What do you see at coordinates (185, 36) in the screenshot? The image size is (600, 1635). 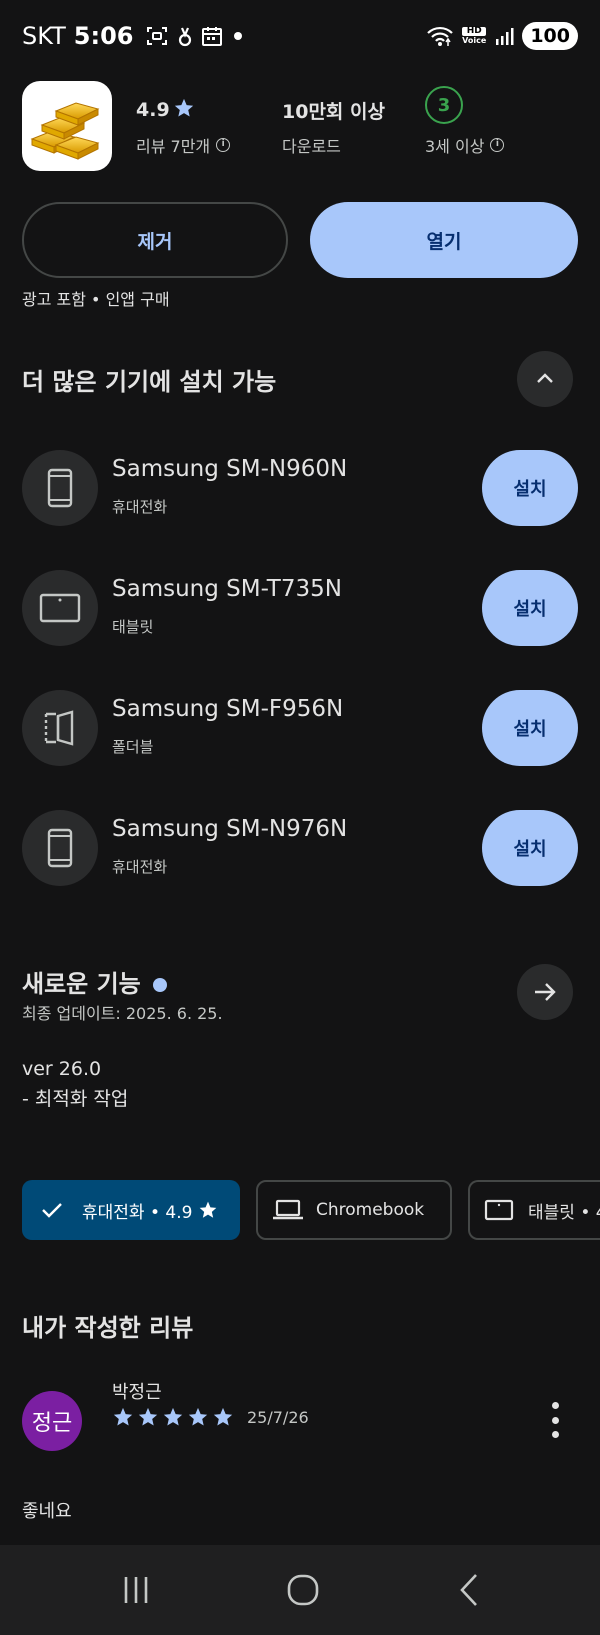 I see `location-icon` at bounding box center [185, 36].